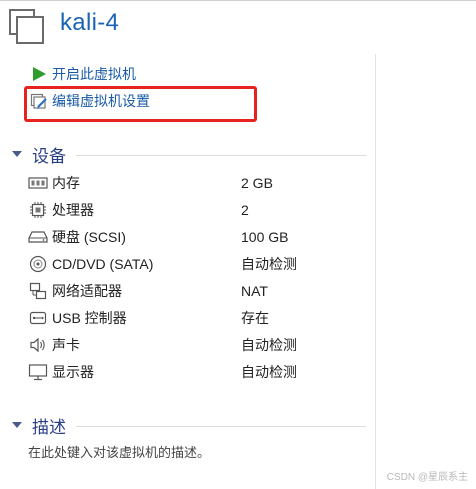  Describe the element at coordinates (375, 271) in the screenshot. I see `panel-divider` at that location.